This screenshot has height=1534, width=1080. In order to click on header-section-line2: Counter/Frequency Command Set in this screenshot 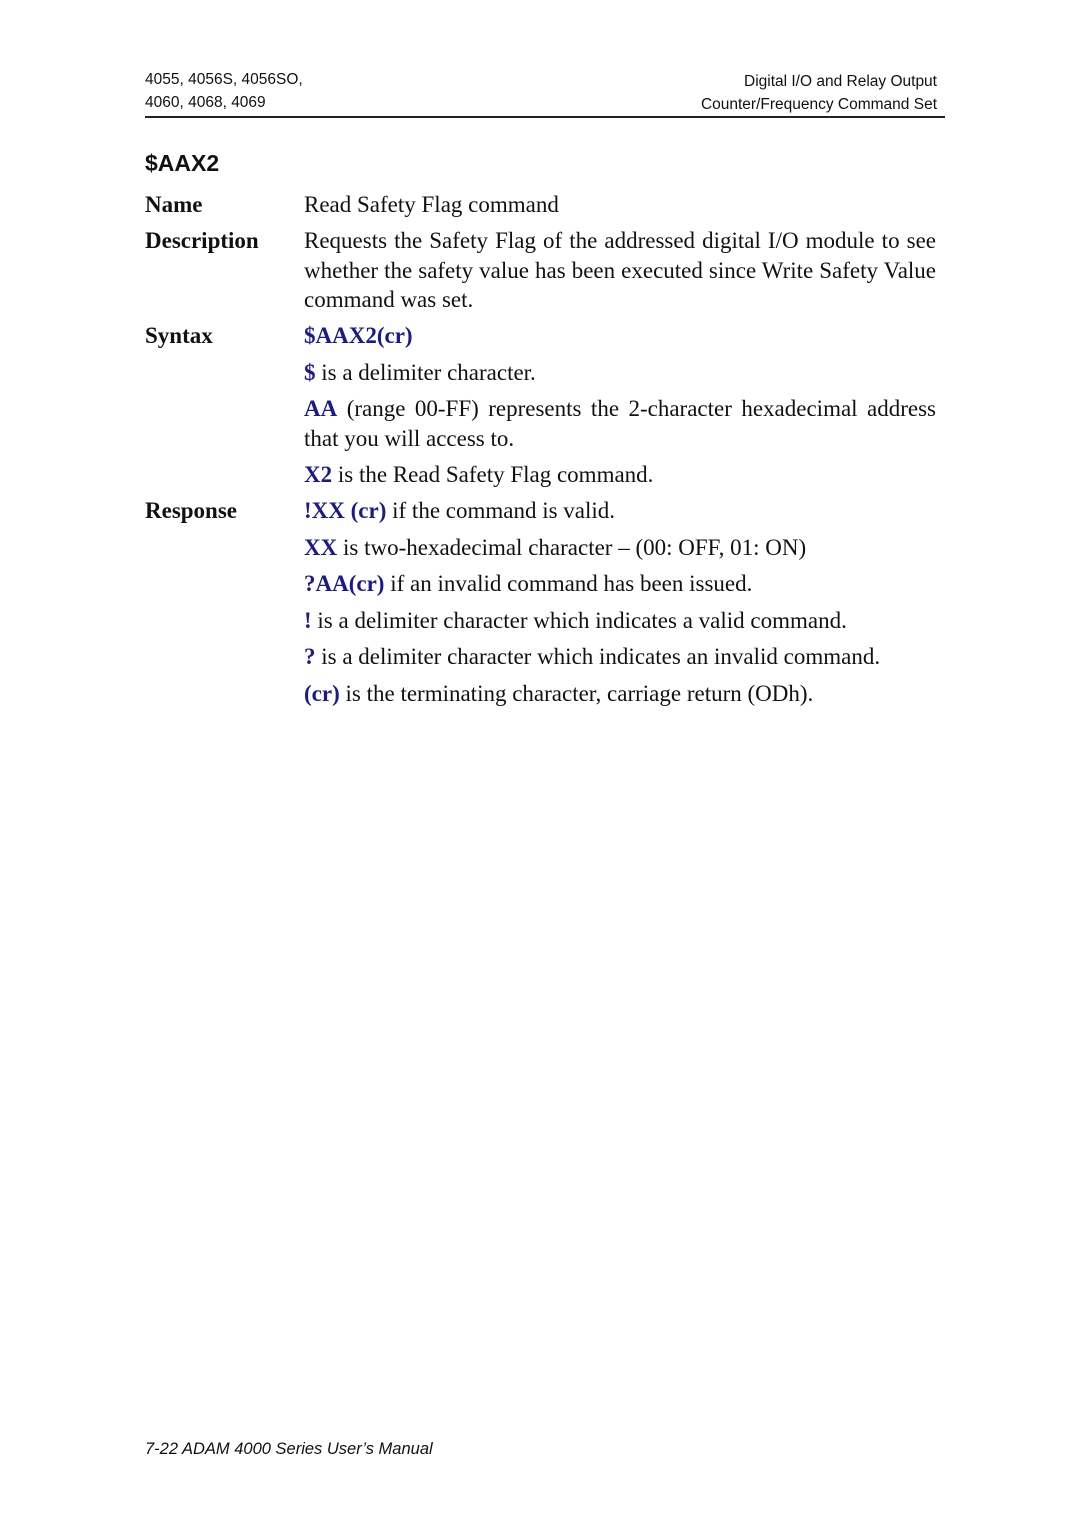, I will do `click(818, 104)`.